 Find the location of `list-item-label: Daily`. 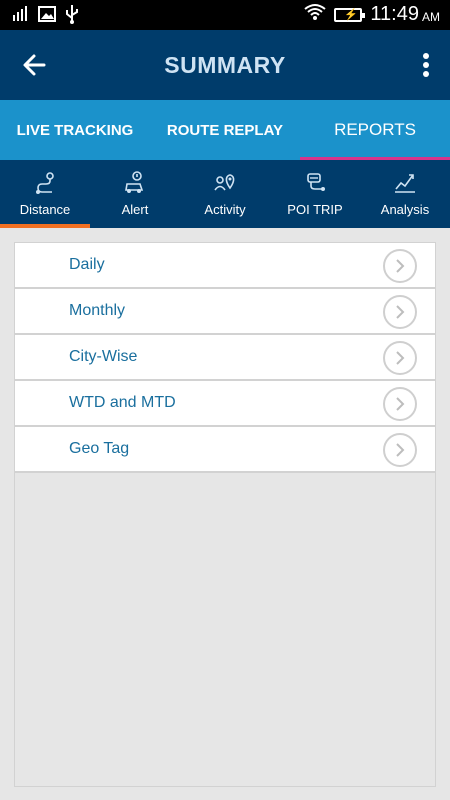

list-item-label: Daily is located at coordinates (87, 264).